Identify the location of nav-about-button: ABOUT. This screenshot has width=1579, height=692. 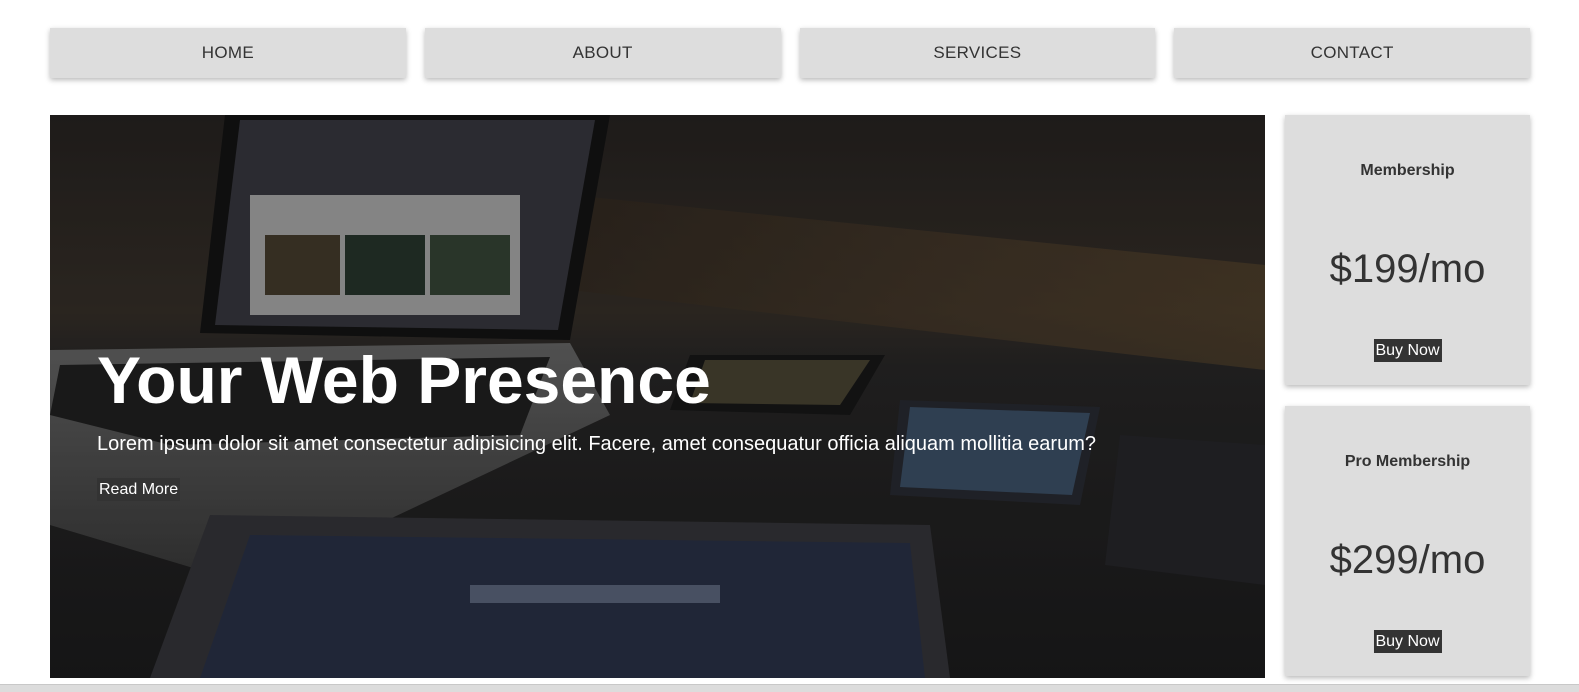
(602, 53).